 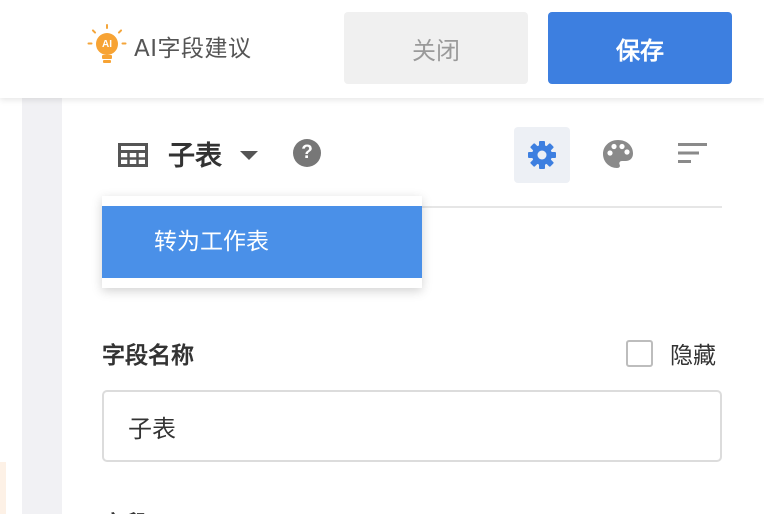 I want to click on ai-badge: AI, so click(x=107, y=44).